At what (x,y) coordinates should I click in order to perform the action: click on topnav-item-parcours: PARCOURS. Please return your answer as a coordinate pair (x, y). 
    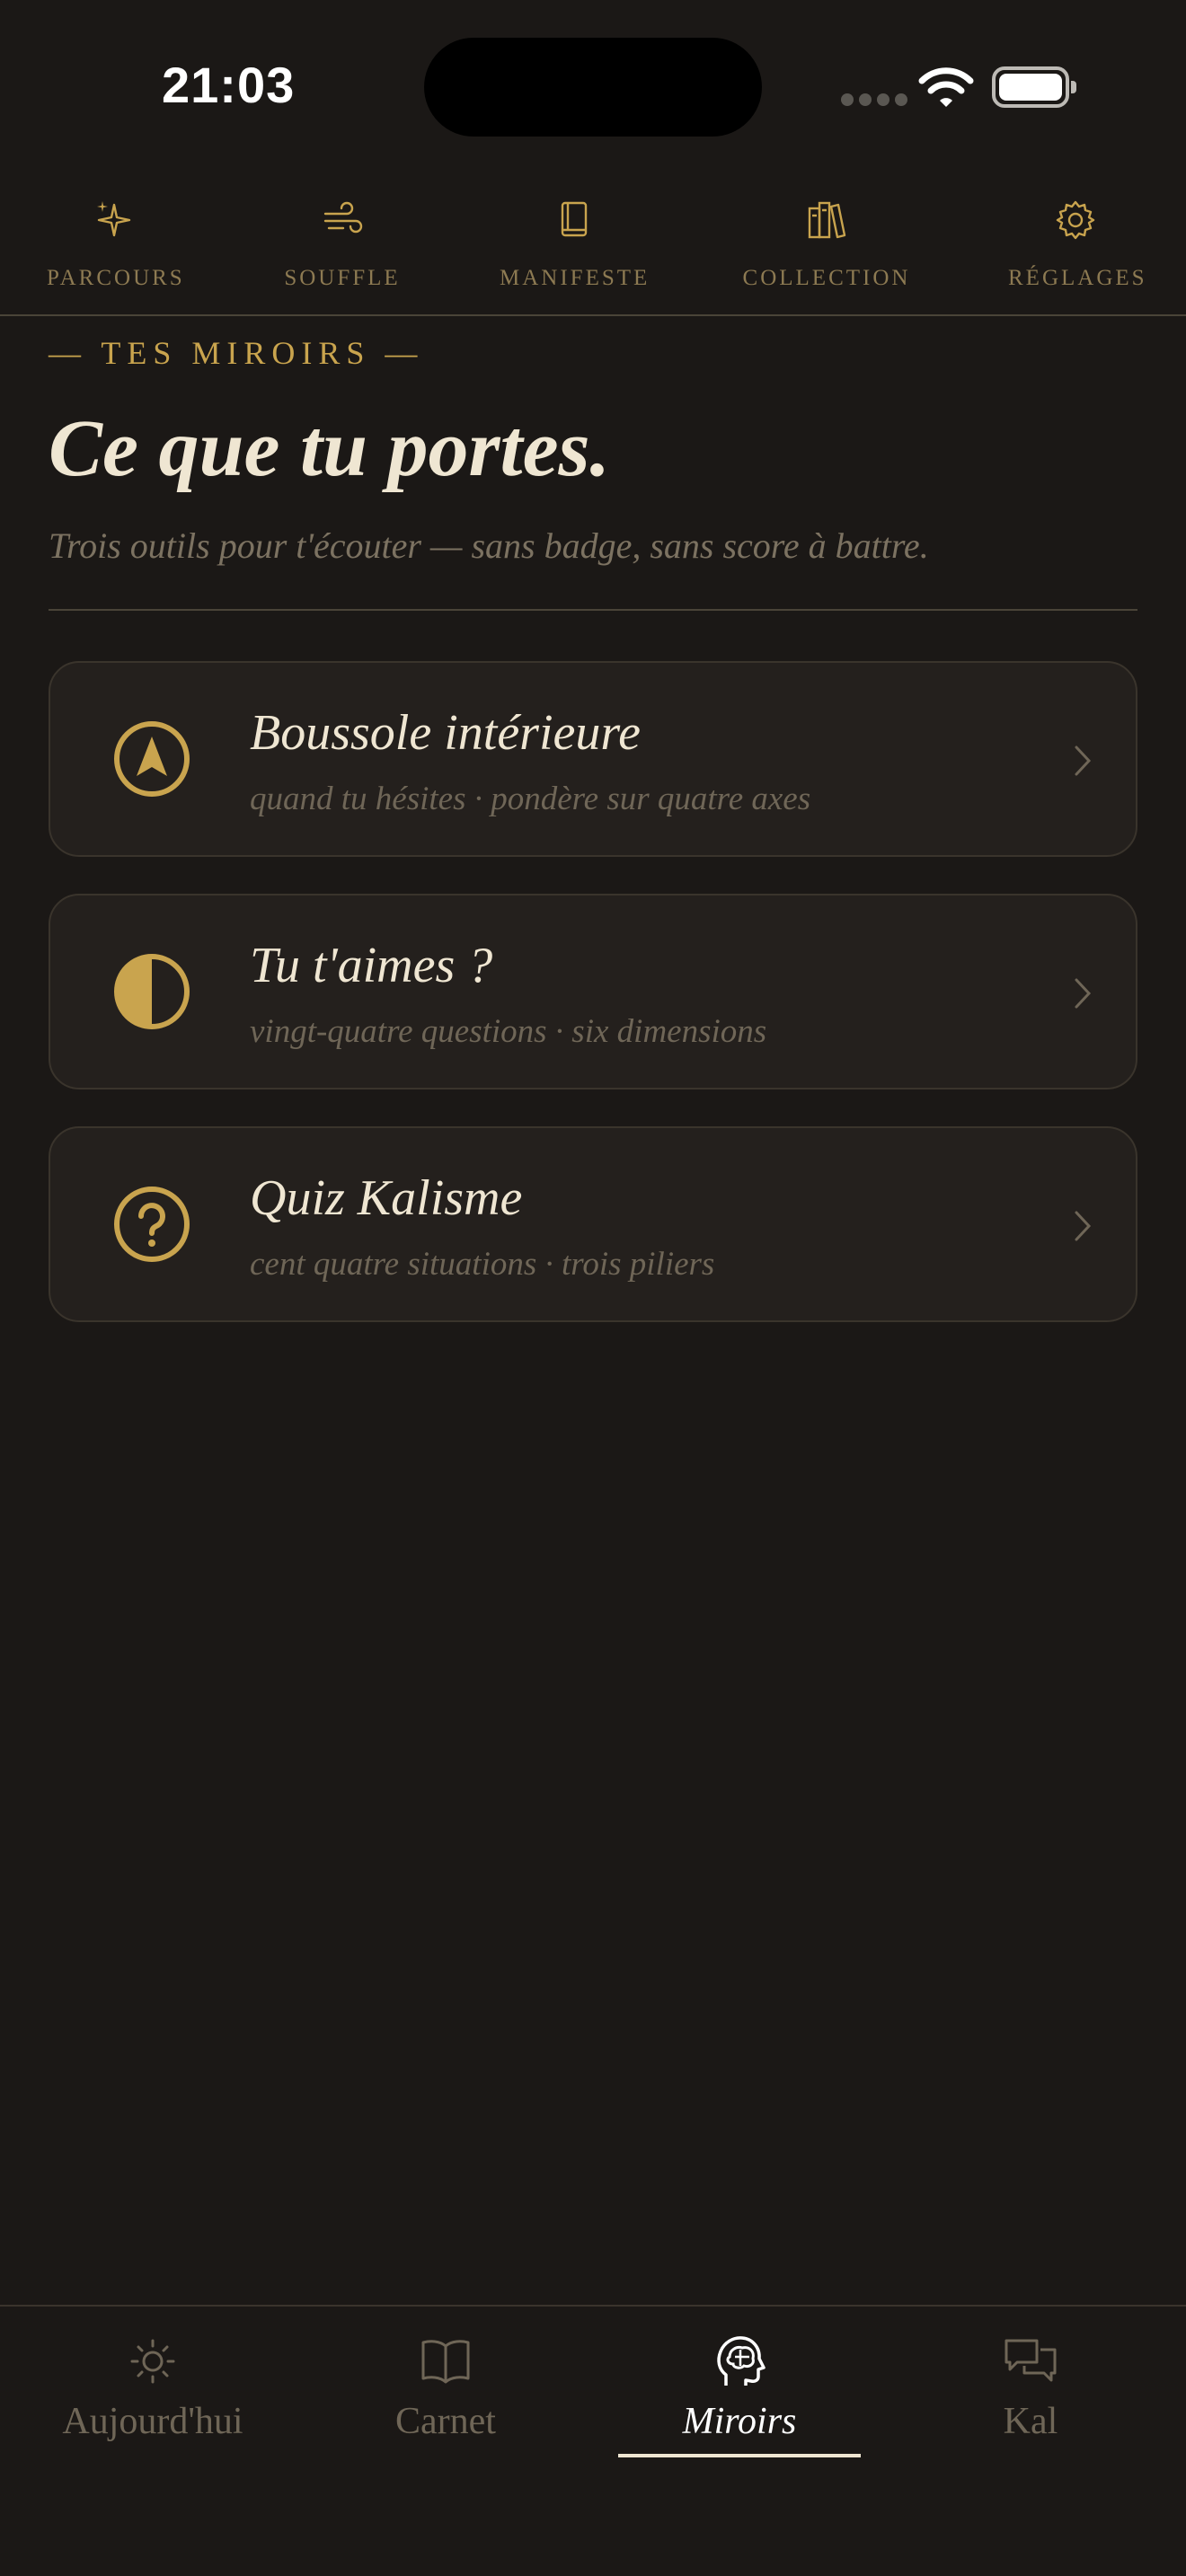
    Looking at the image, I should click on (116, 244).